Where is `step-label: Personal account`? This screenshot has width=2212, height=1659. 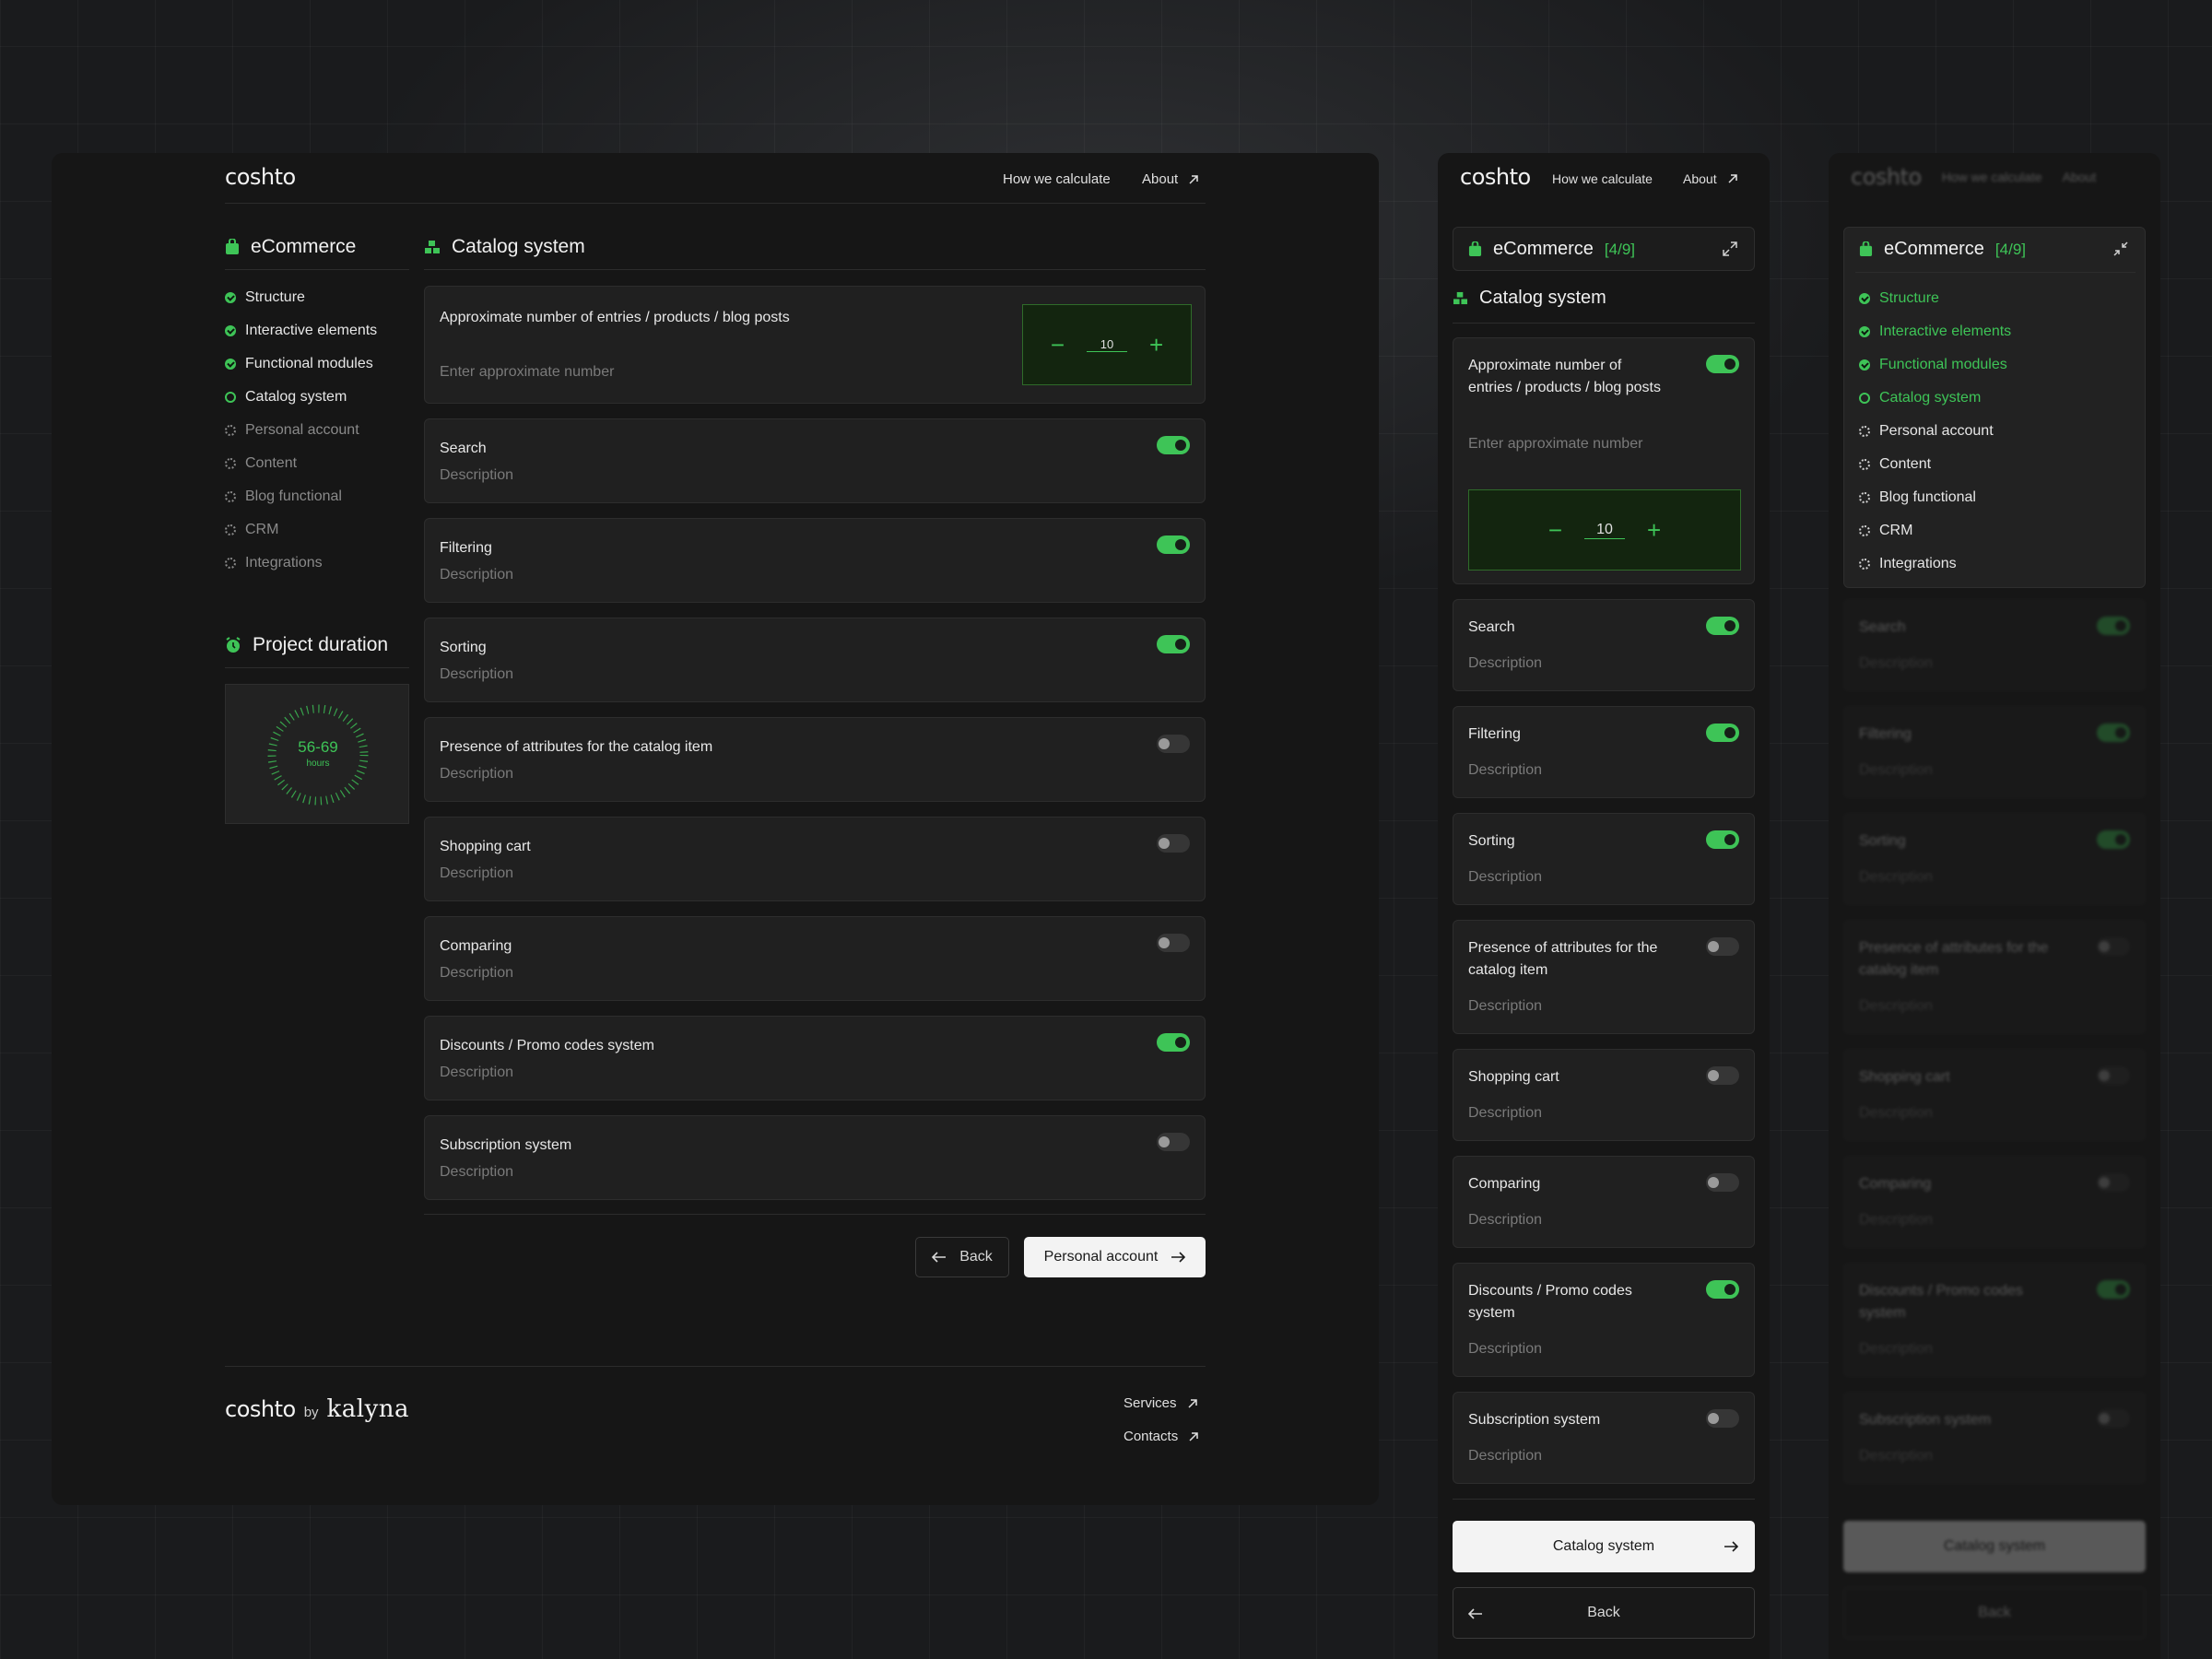 step-label: Personal account is located at coordinates (302, 429).